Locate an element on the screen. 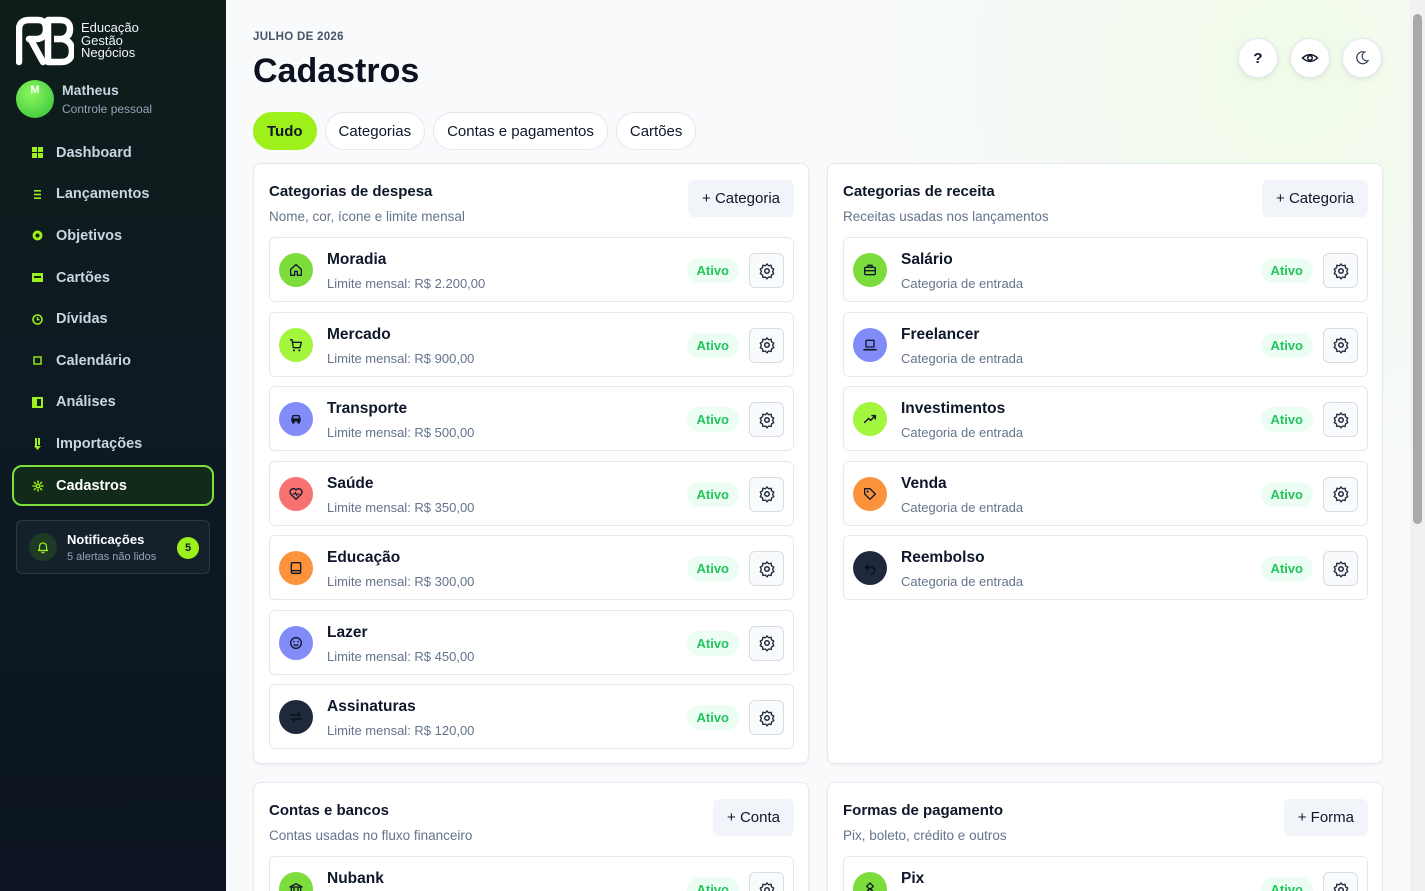 Image resolution: width=1425 pixels, height=891 pixels. tag-icon is located at coordinates (870, 493).